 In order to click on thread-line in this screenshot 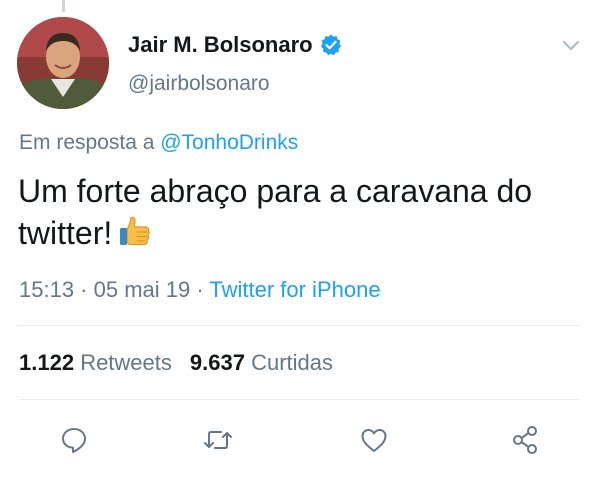, I will do `click(63, 6)`.